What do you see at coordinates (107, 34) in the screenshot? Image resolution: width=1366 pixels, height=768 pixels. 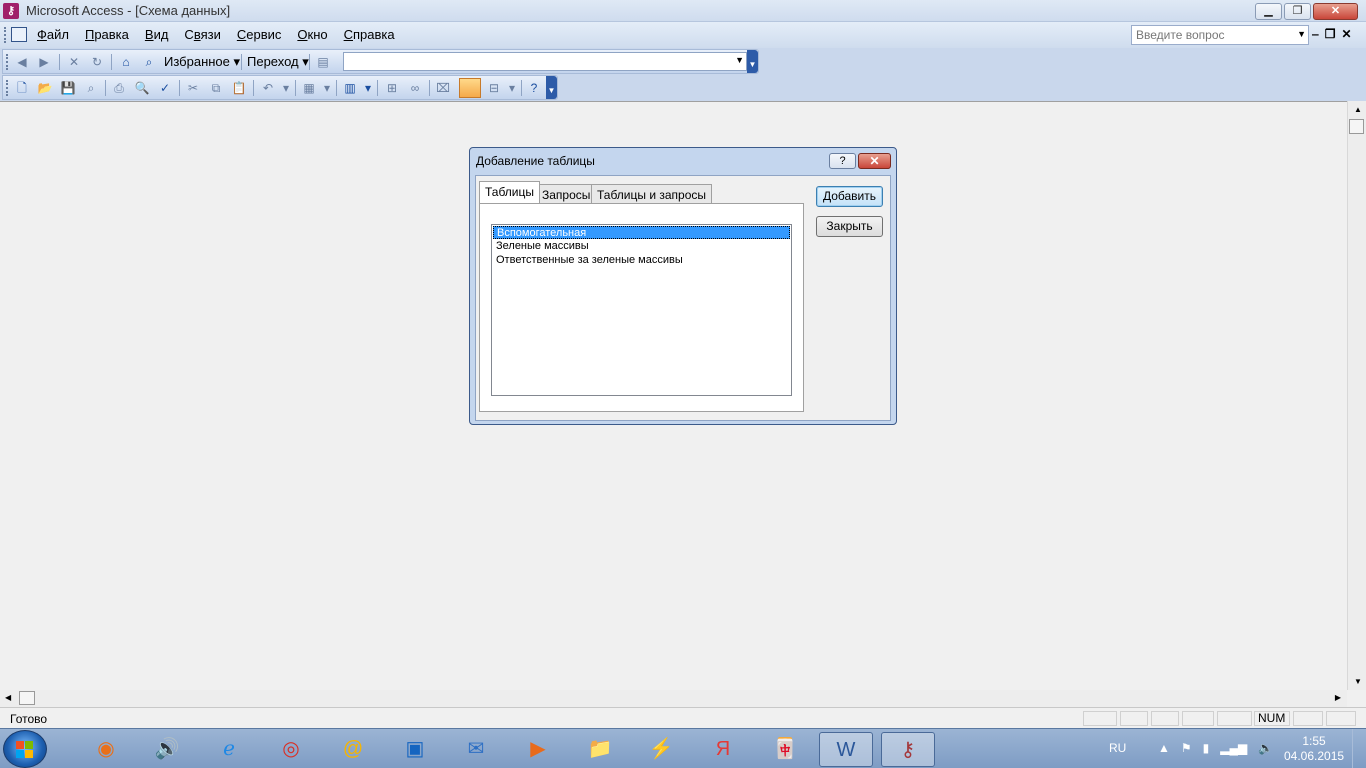 I see `menu-edit: Правка` at bounding box center [107, 34].